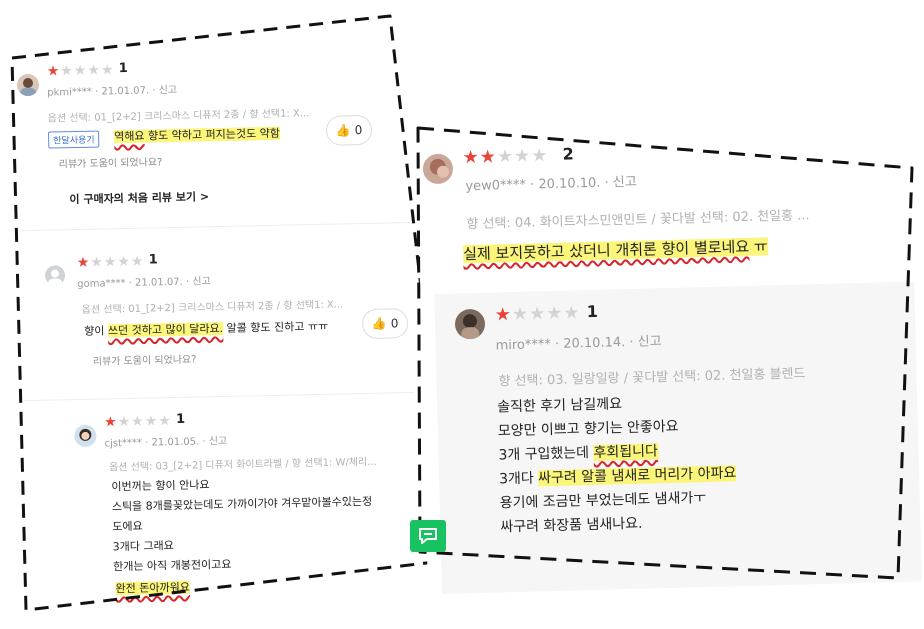  Describe the element at coordinates (571, 525) in the screenshot. I see `review-body-line: 싸구려 화장품 냄새나요.` at that location.